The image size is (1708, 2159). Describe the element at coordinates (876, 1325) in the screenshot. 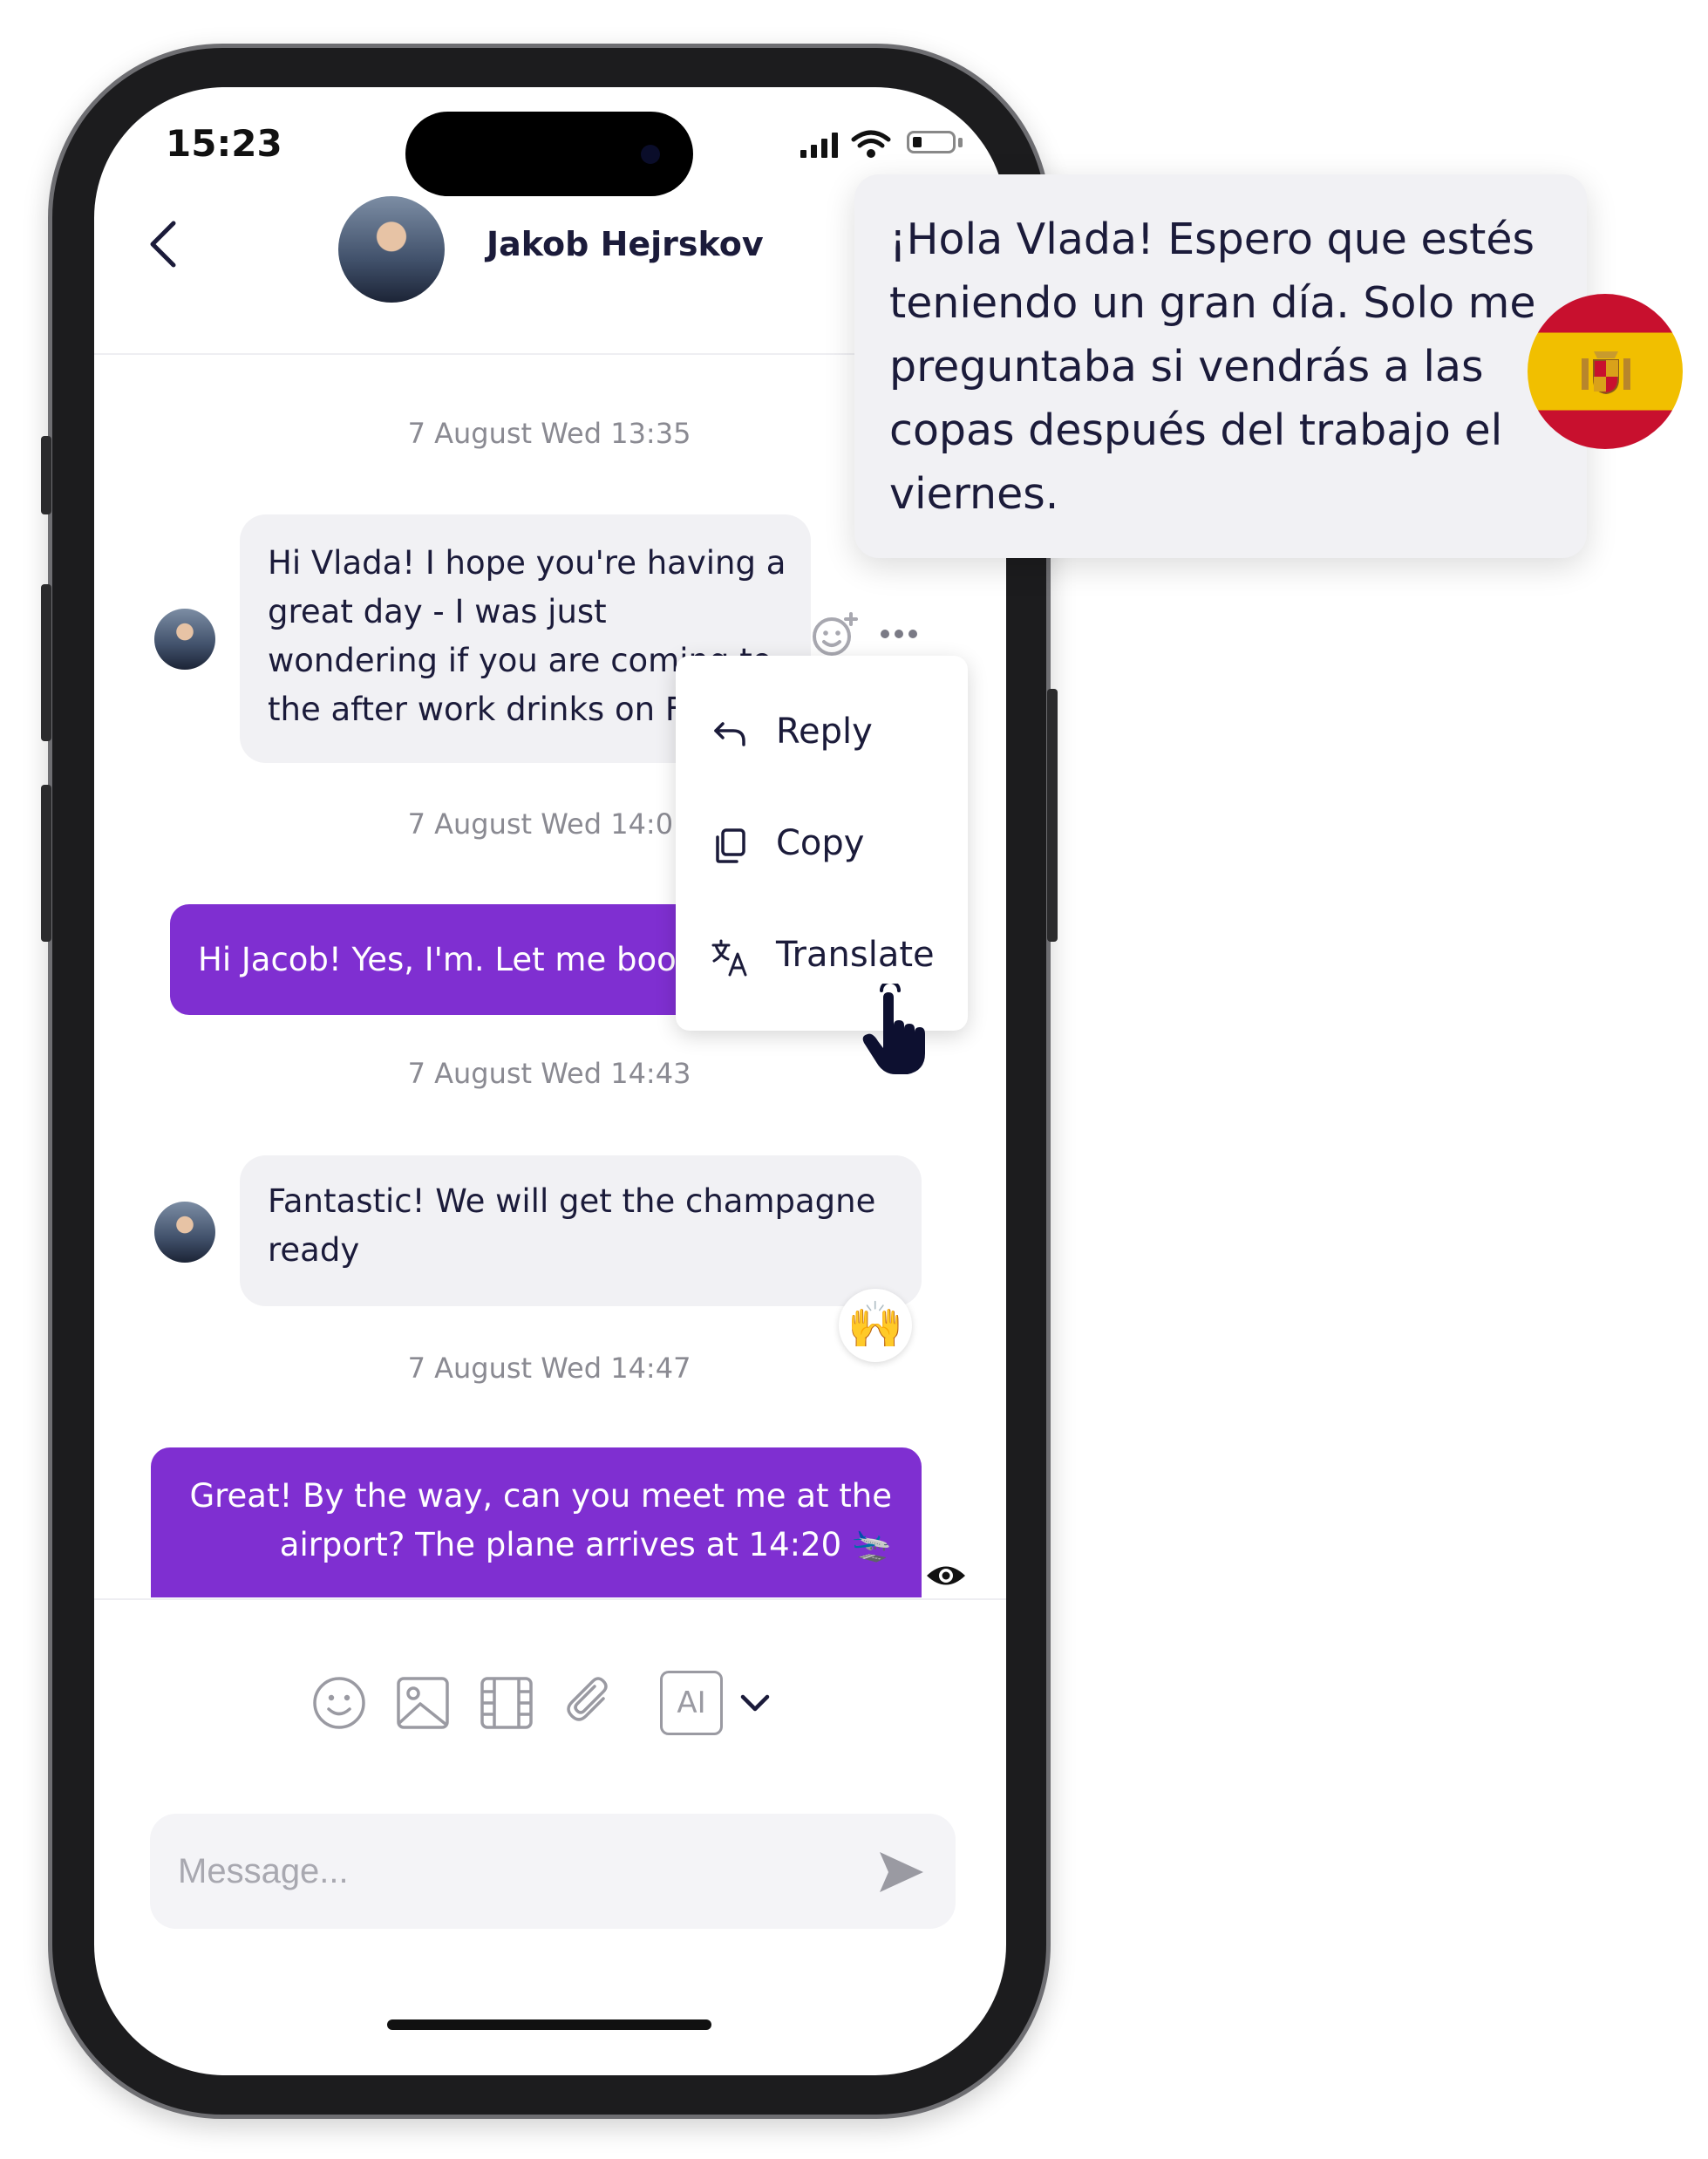

I see `message-reaction: 🙌` at that location.